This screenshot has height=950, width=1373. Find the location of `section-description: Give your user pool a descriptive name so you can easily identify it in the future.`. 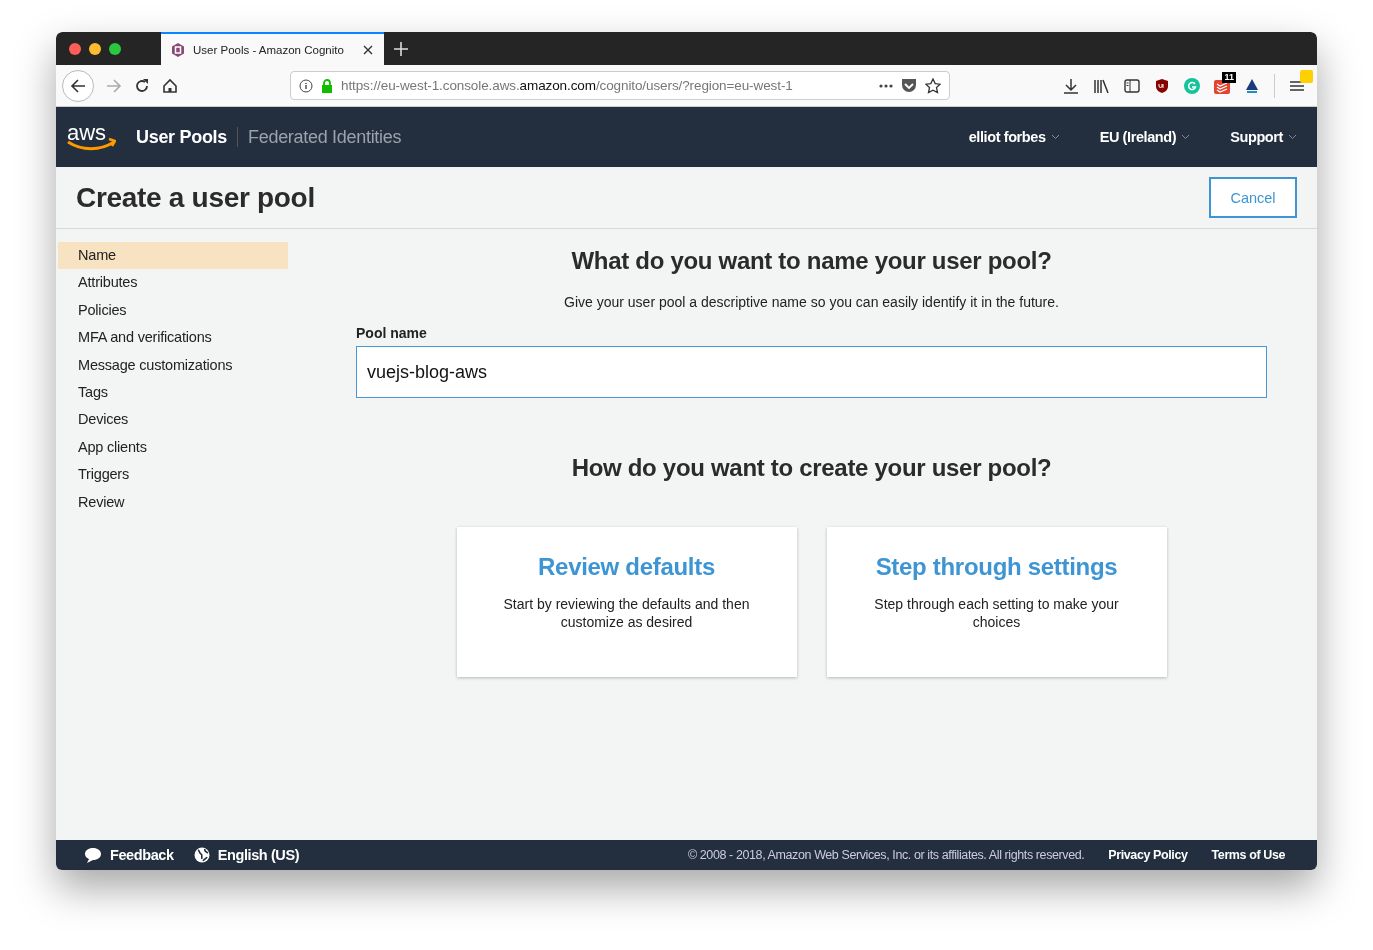

section-description: Give your user pool a descriptive name so you can easily identify it in the future. is located at coordinates (811, 302).